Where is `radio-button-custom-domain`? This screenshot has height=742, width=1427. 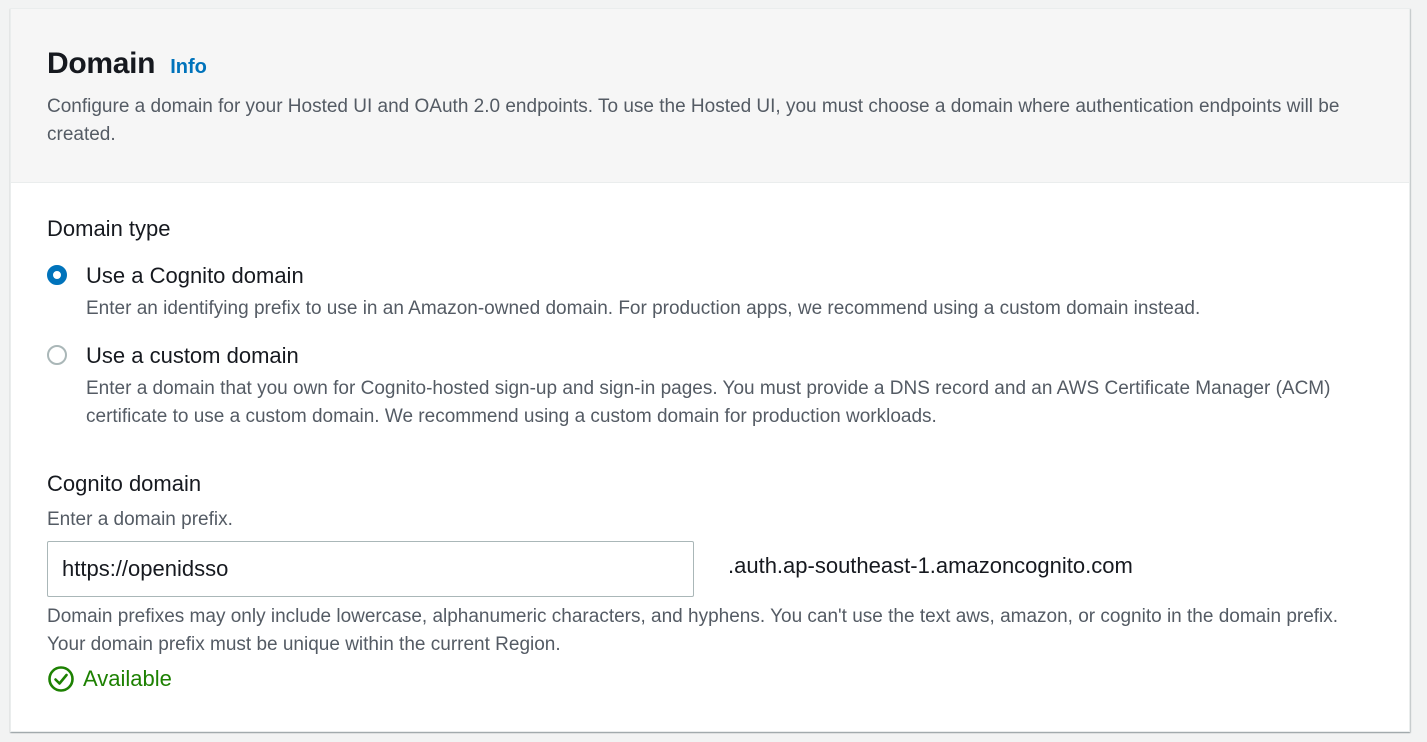 radio-button-custom-domain is located at coordinates (57, 355).